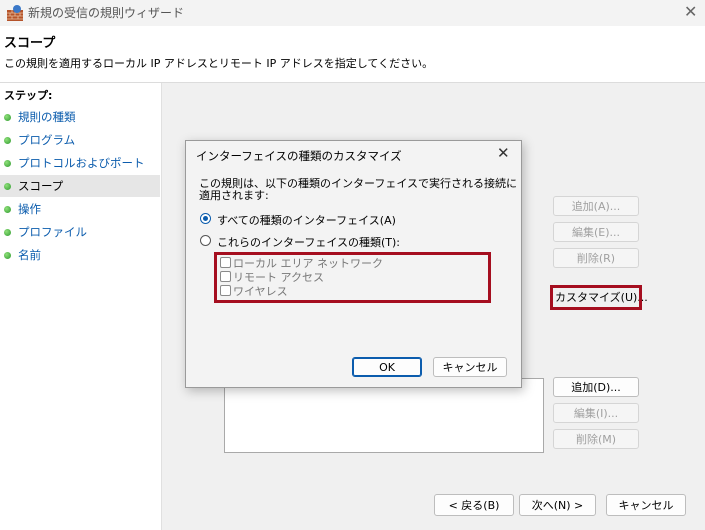 This screenshot has height=530, width=705. What do you see at coordinates (28, 95) in the screenshot?
I see `steps-label: ステップ:` at bounding box center [28, 95].